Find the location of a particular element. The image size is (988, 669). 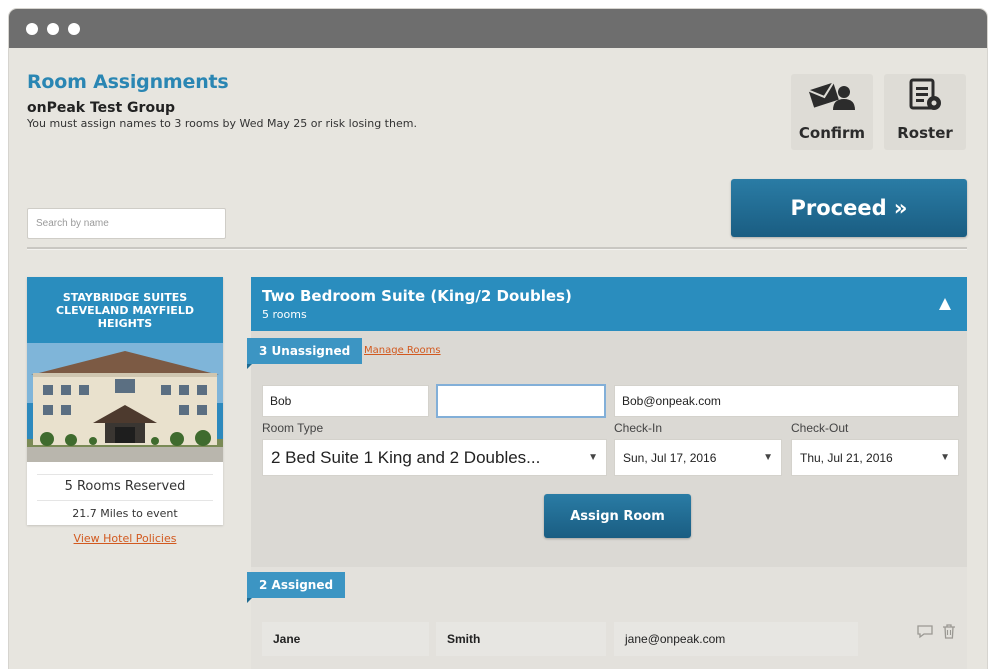

roster-button: Roster is located at coordinates (925, 112).